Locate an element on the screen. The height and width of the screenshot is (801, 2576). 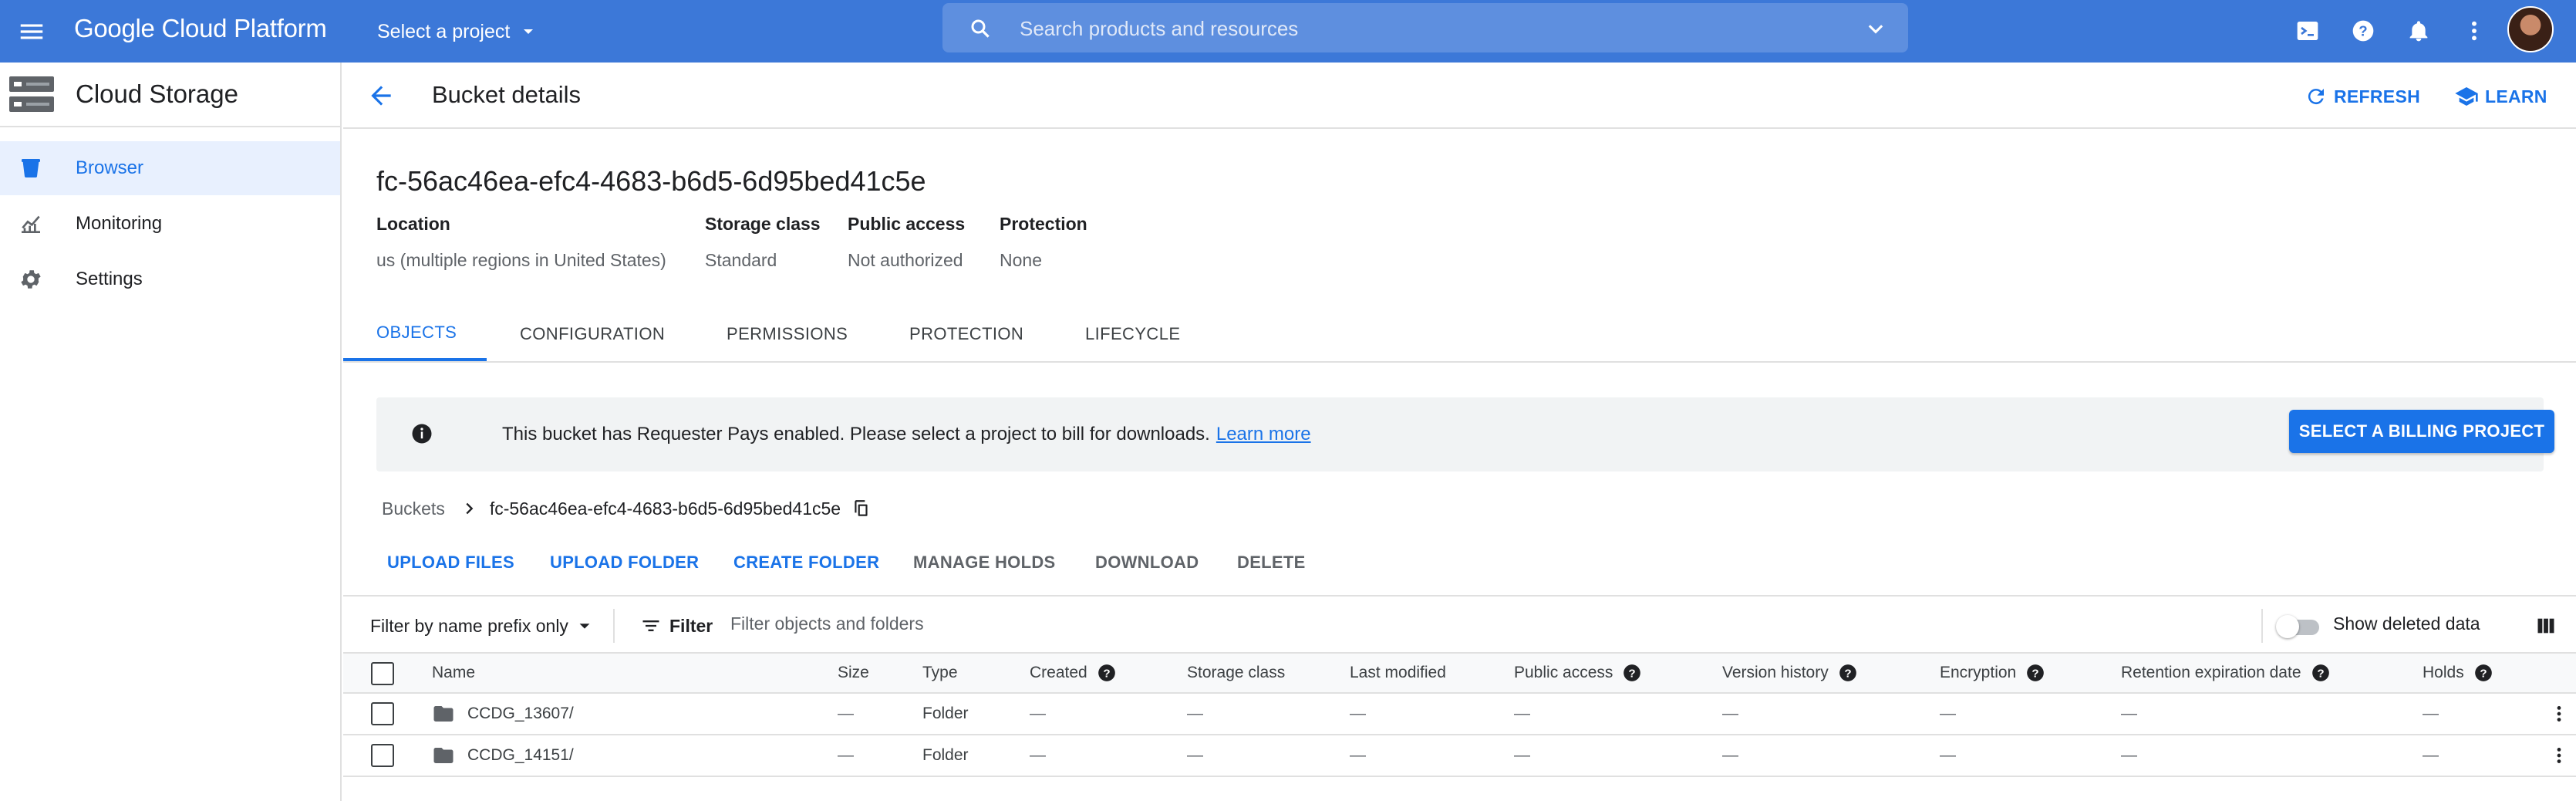
col-holds: Holds ? is located at coordinates (2458, 673).